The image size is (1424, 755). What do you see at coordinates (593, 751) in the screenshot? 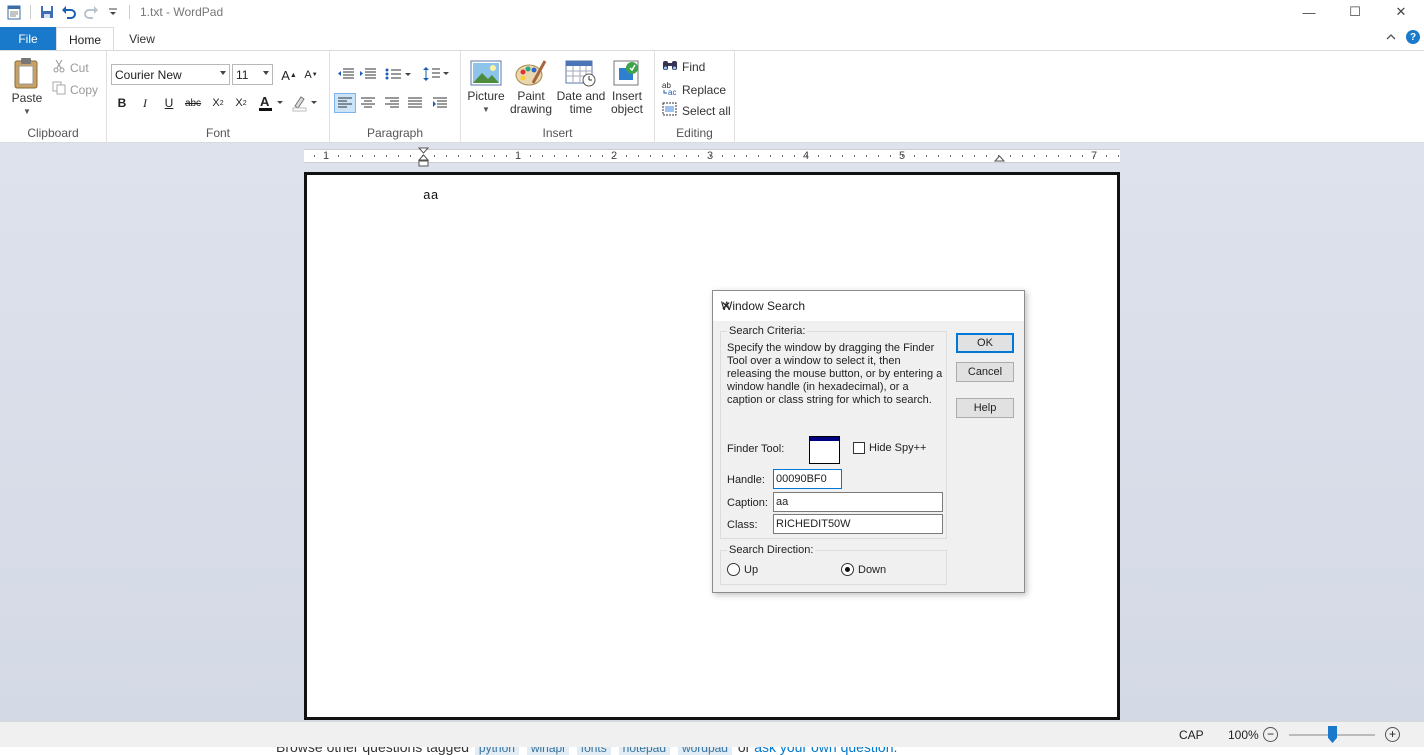
I see `tag-chip: fonts` at bounding box center [593, 751].